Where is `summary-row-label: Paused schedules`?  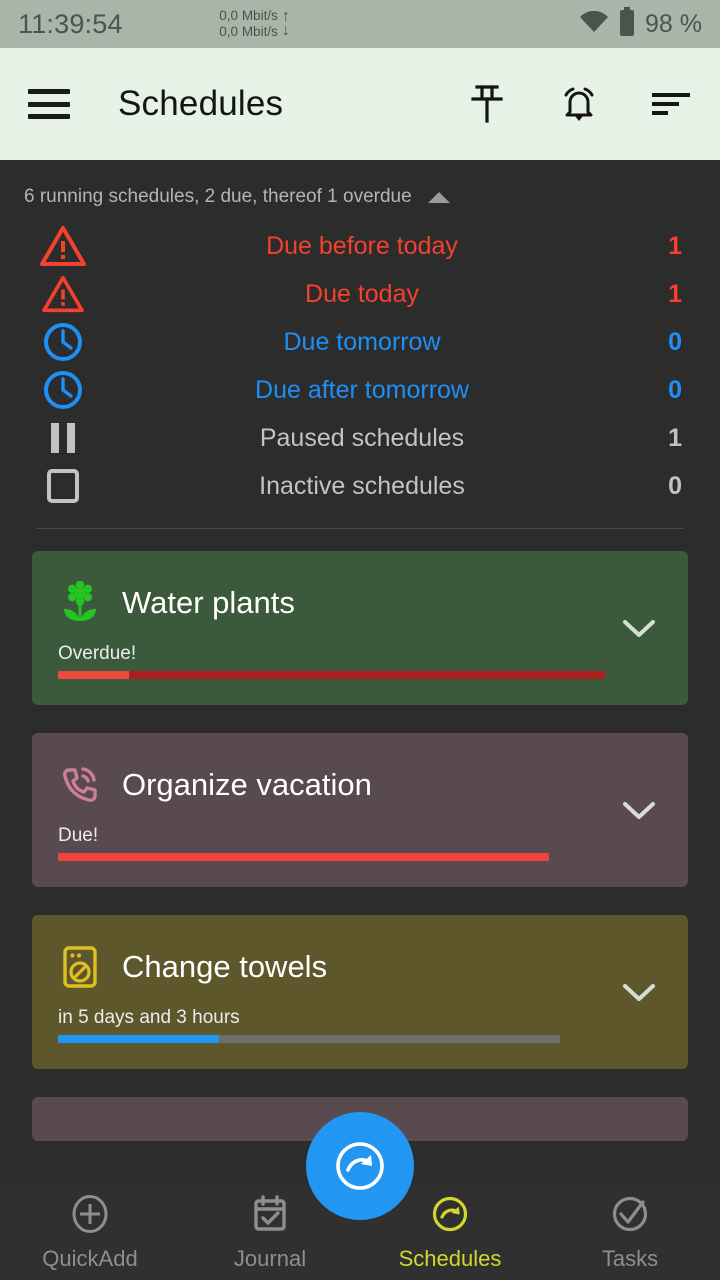 summary-row-label: Paused schedules is located at coordinates (362, 437).